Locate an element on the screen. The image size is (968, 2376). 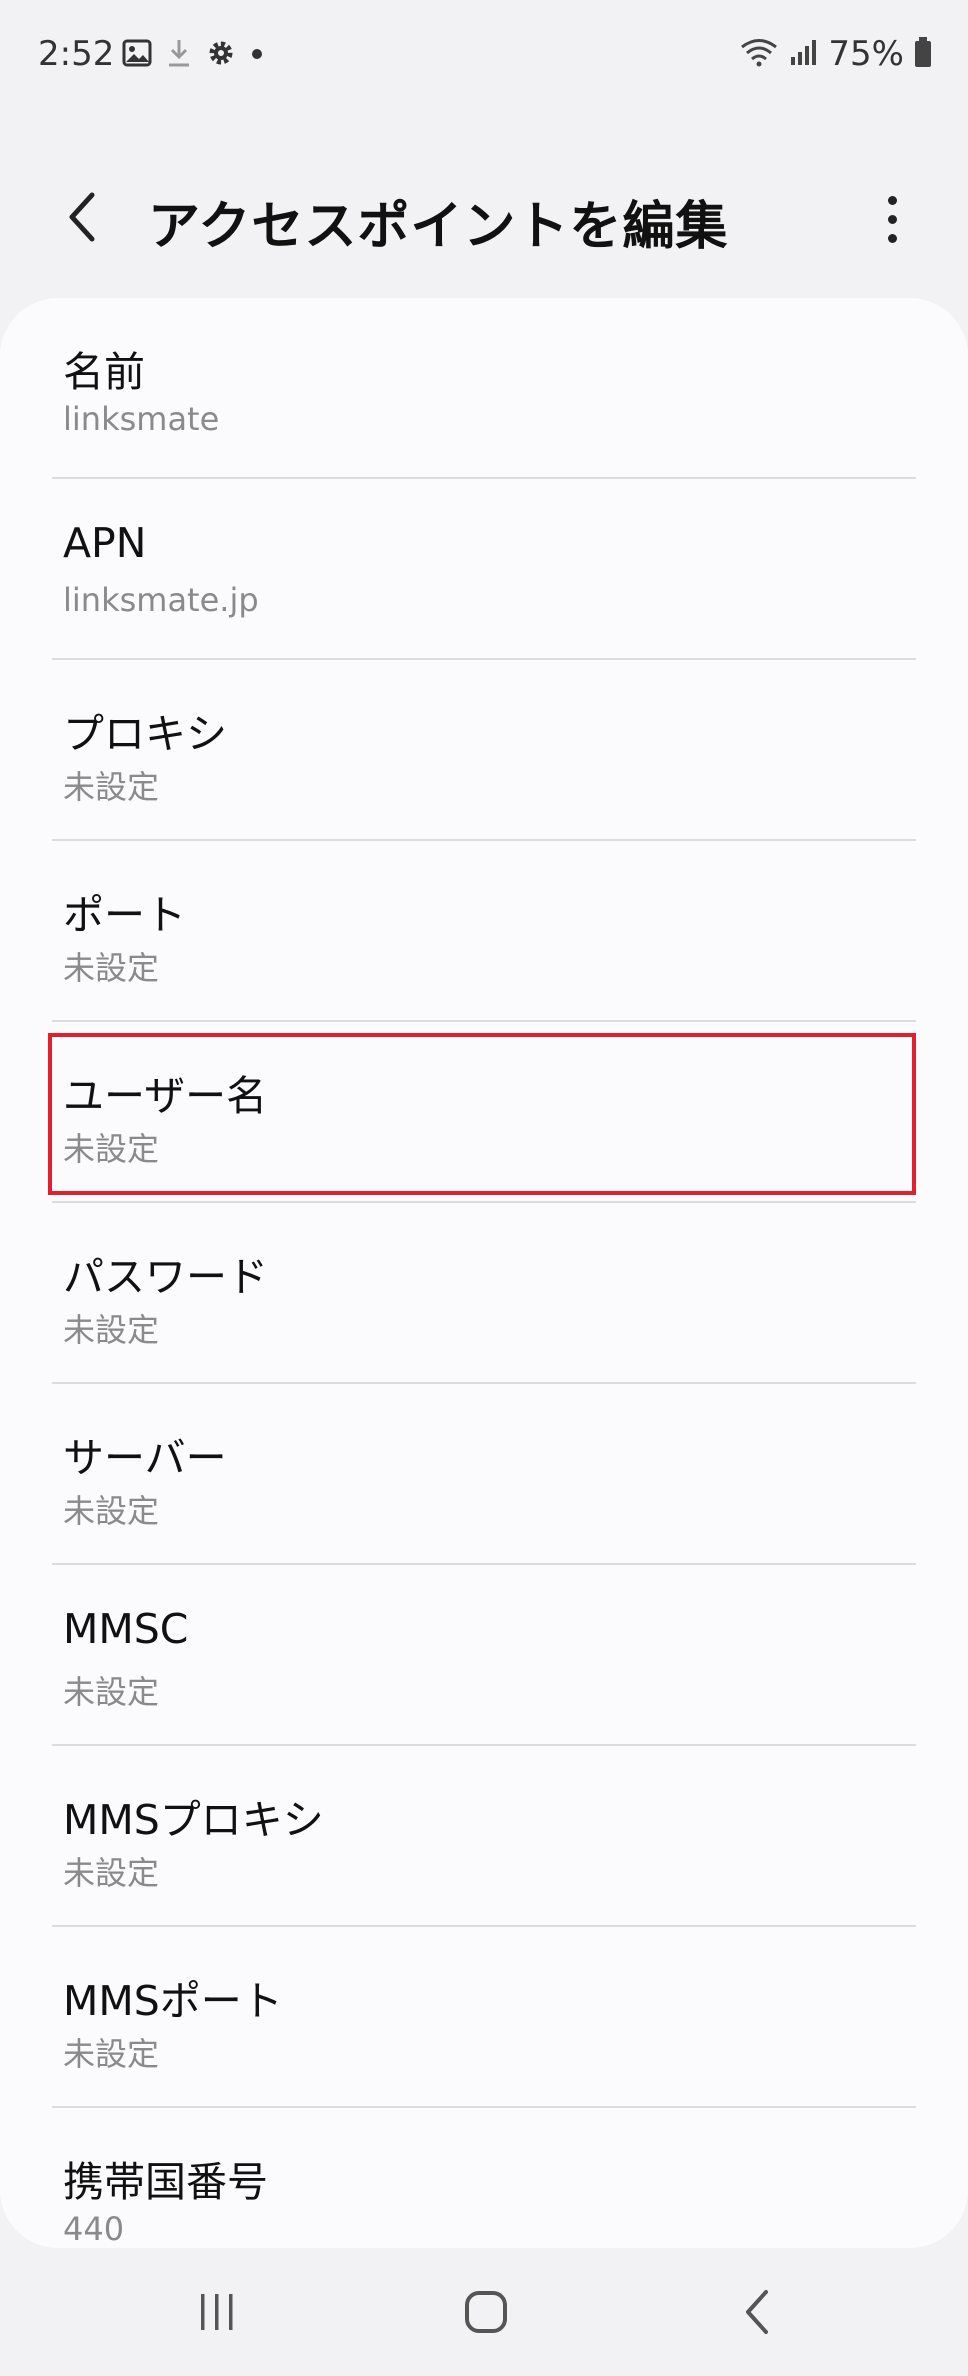
recent-apps-button is located at coordinates (217, 2312).